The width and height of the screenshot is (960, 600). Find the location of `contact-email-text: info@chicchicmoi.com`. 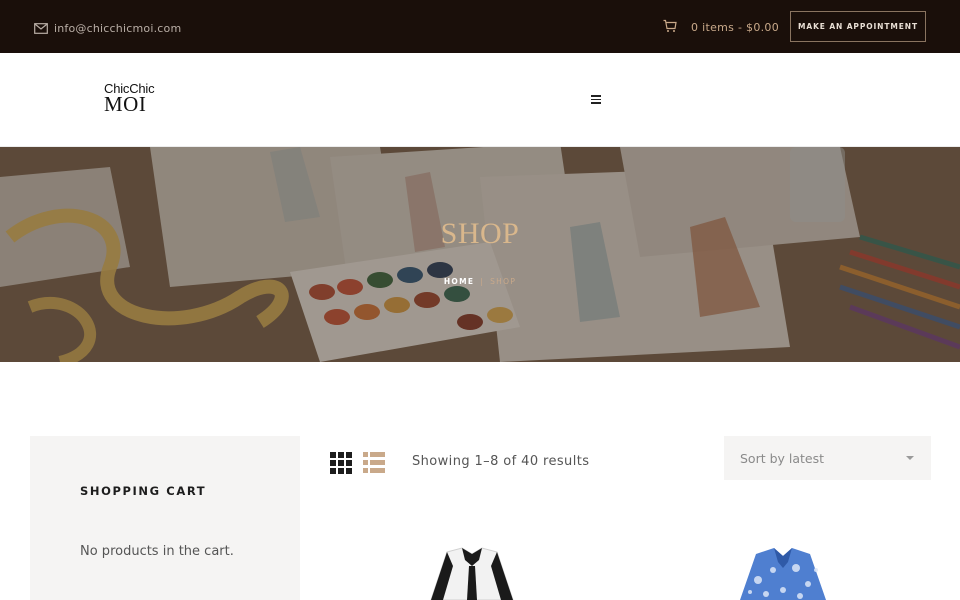

contact-email-text: info@chicchicmoi.com is located at coordinates (118, 28).